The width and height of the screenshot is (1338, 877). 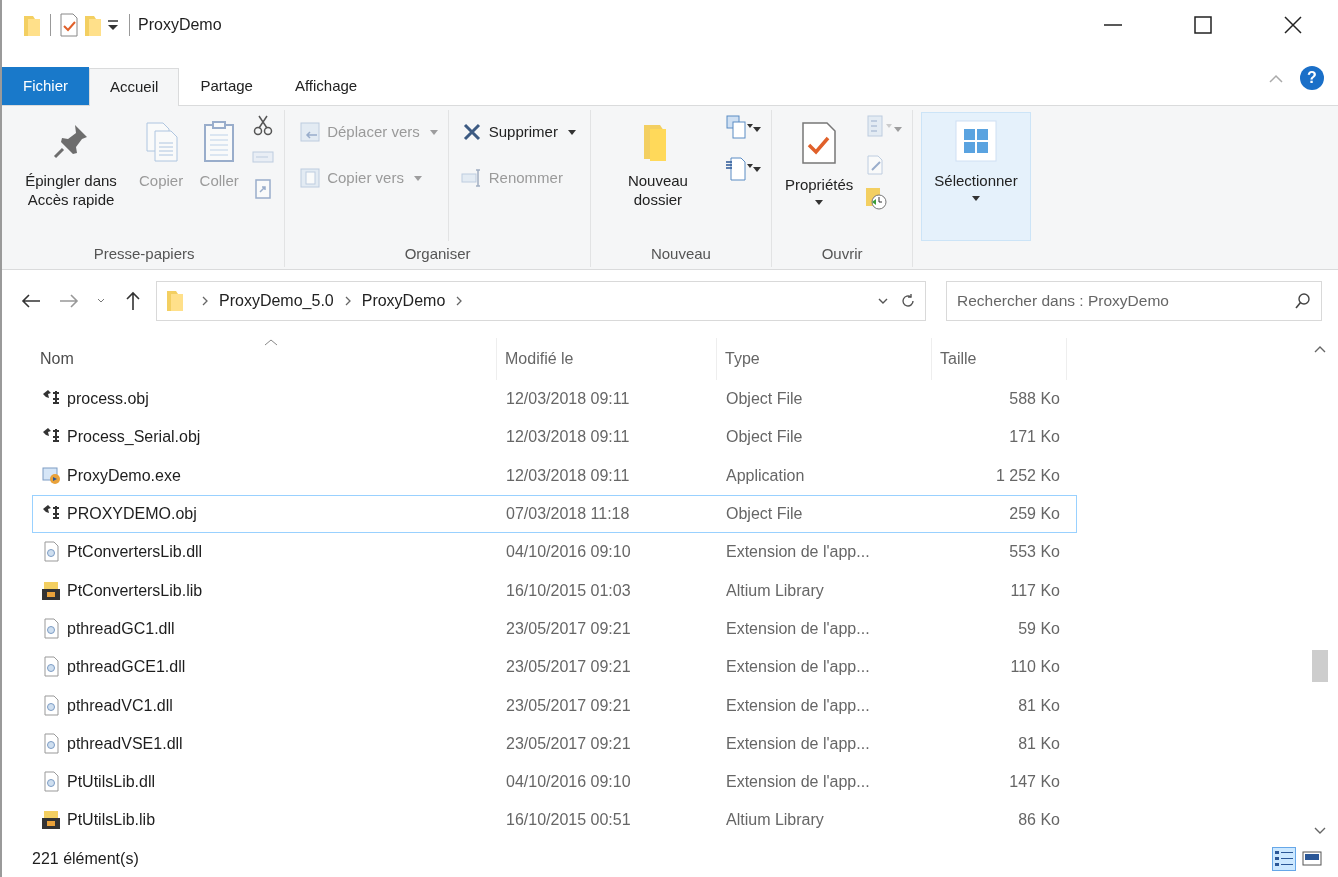 What do you see at coordinates (765, 475) in the screenshot?
I see `file-type: Application` at bounding box center [765, 475].